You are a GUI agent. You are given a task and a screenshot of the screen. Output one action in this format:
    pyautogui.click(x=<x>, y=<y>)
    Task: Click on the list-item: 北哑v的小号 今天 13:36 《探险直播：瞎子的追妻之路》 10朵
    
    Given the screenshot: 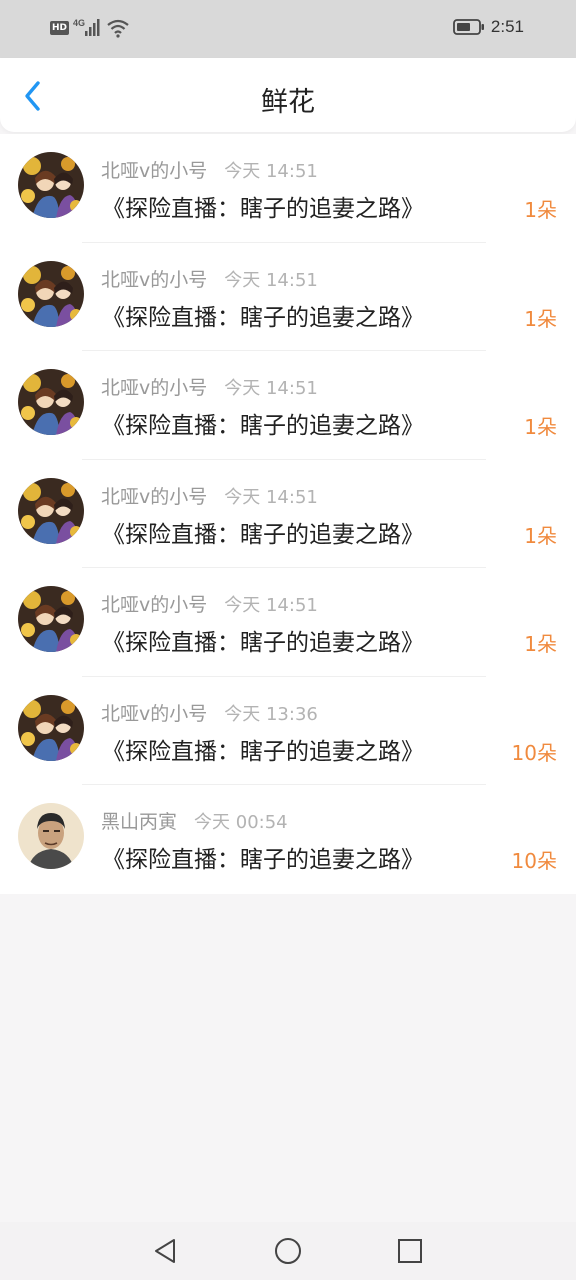 What is the action you would take?
    pyautogui.click(x=288, y=731)
    